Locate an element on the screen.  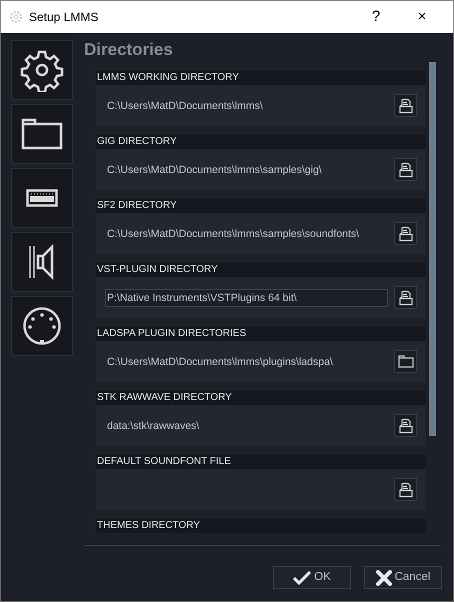
ok-button: OK is located at coordinates (312, 577).